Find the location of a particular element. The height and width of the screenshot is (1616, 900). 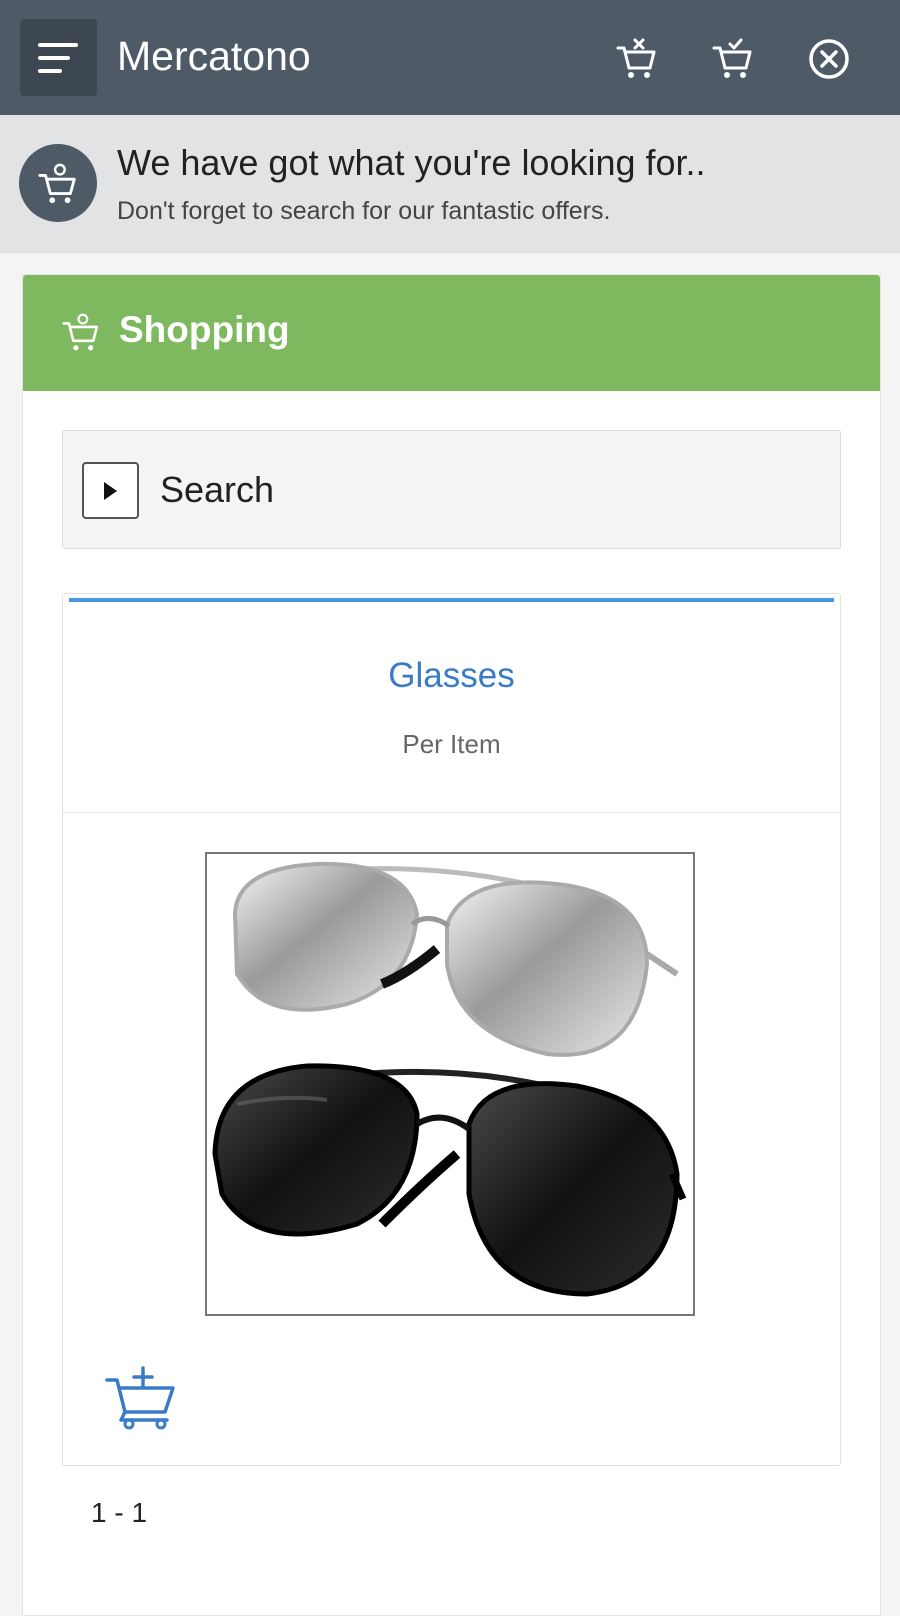

product-unit: Per Item is located at coordinates (451, 744).